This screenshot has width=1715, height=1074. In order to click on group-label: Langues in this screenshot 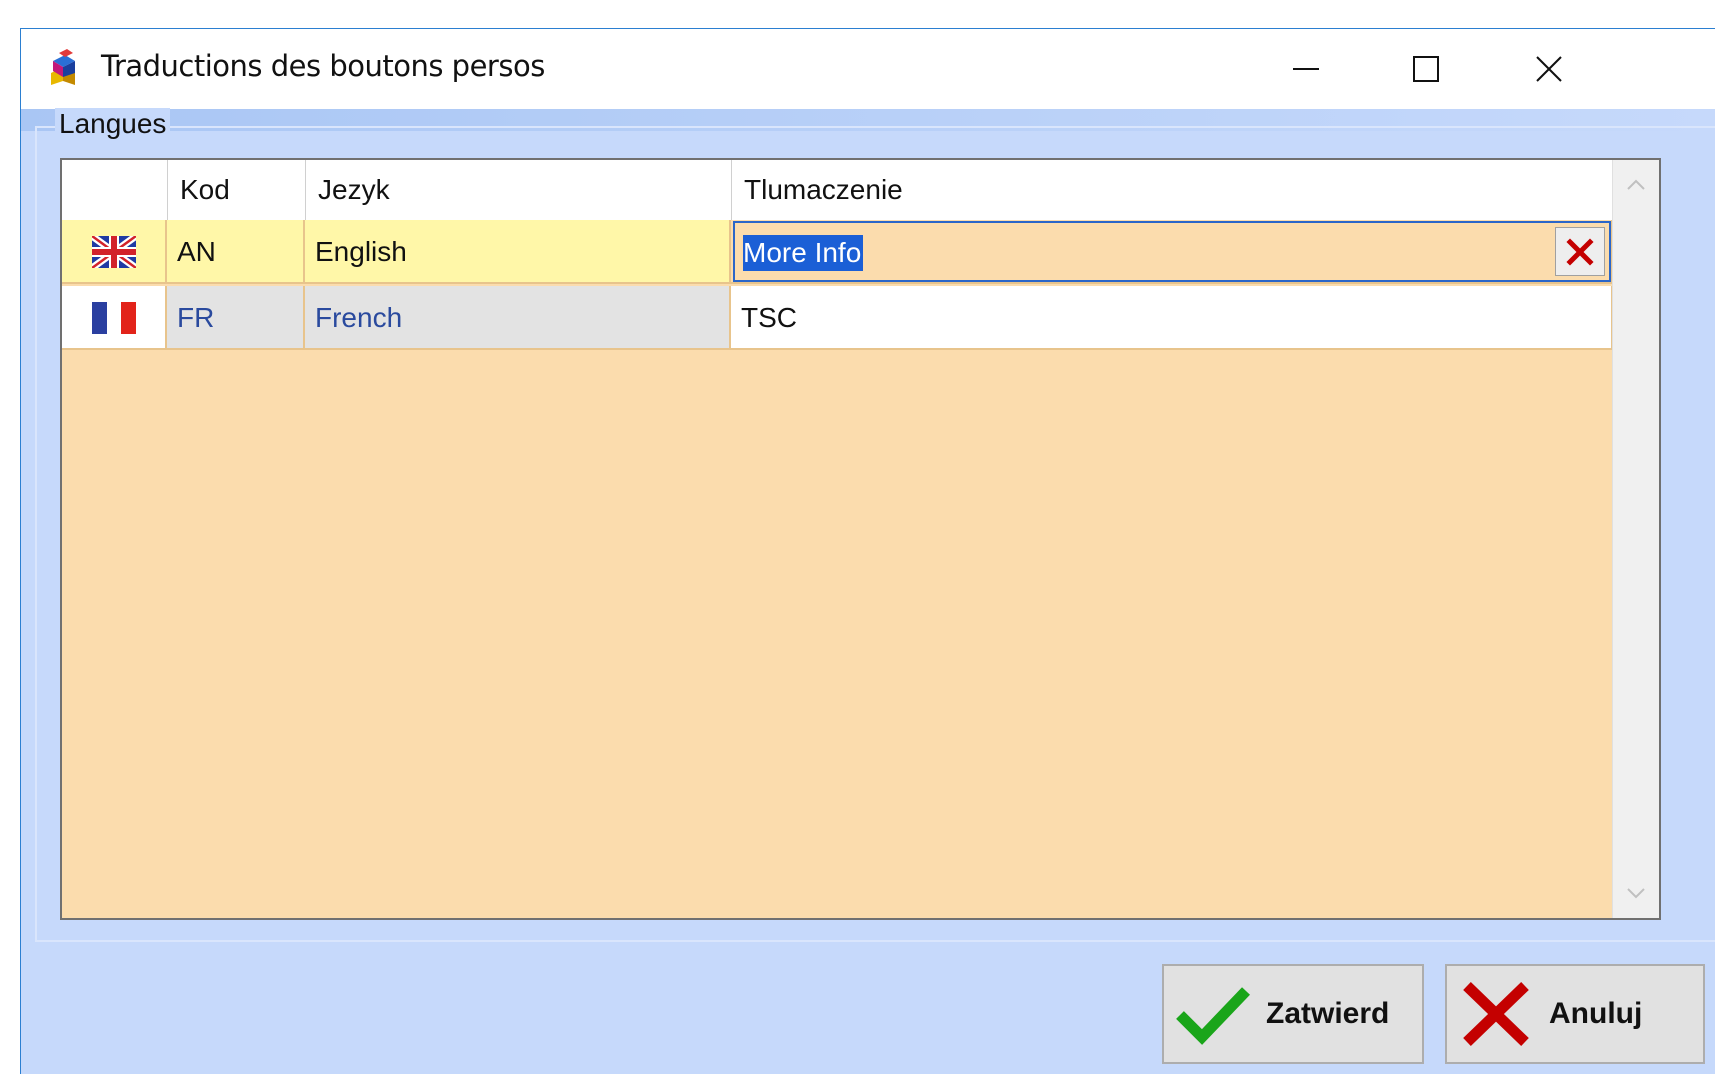, I will do `click(113, 124)`.